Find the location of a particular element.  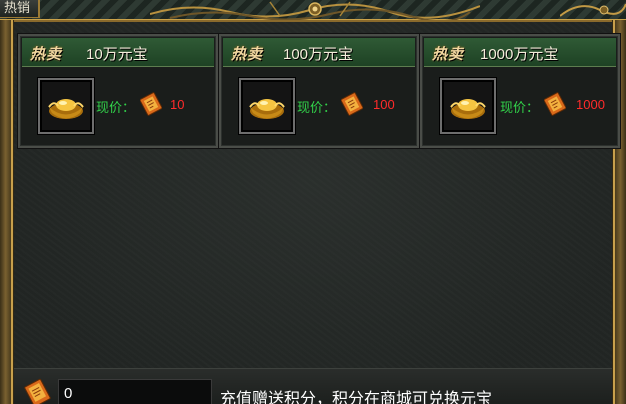

price-value: 100 is located at coordinates (384, 104).